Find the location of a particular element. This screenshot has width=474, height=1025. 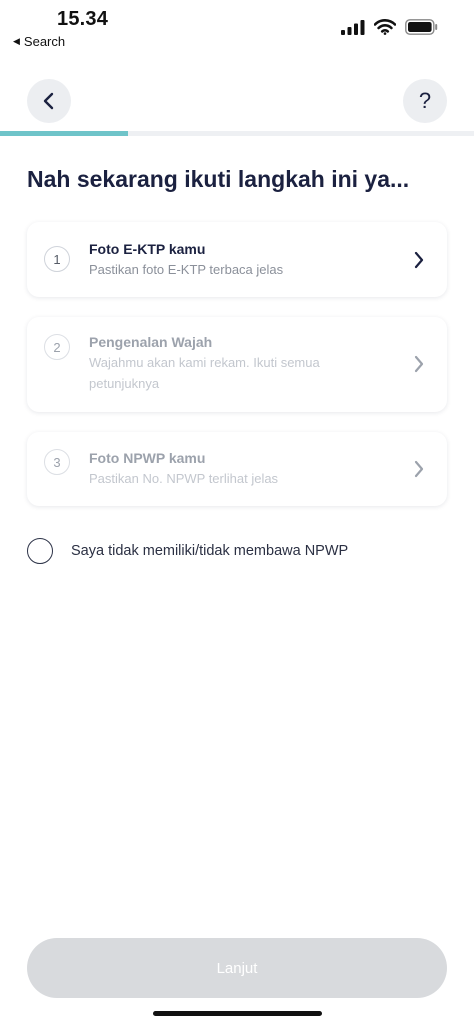

step-subtitle: Pastikan foto E-KTP terbaca jelas is located at coordinates (186, 269).